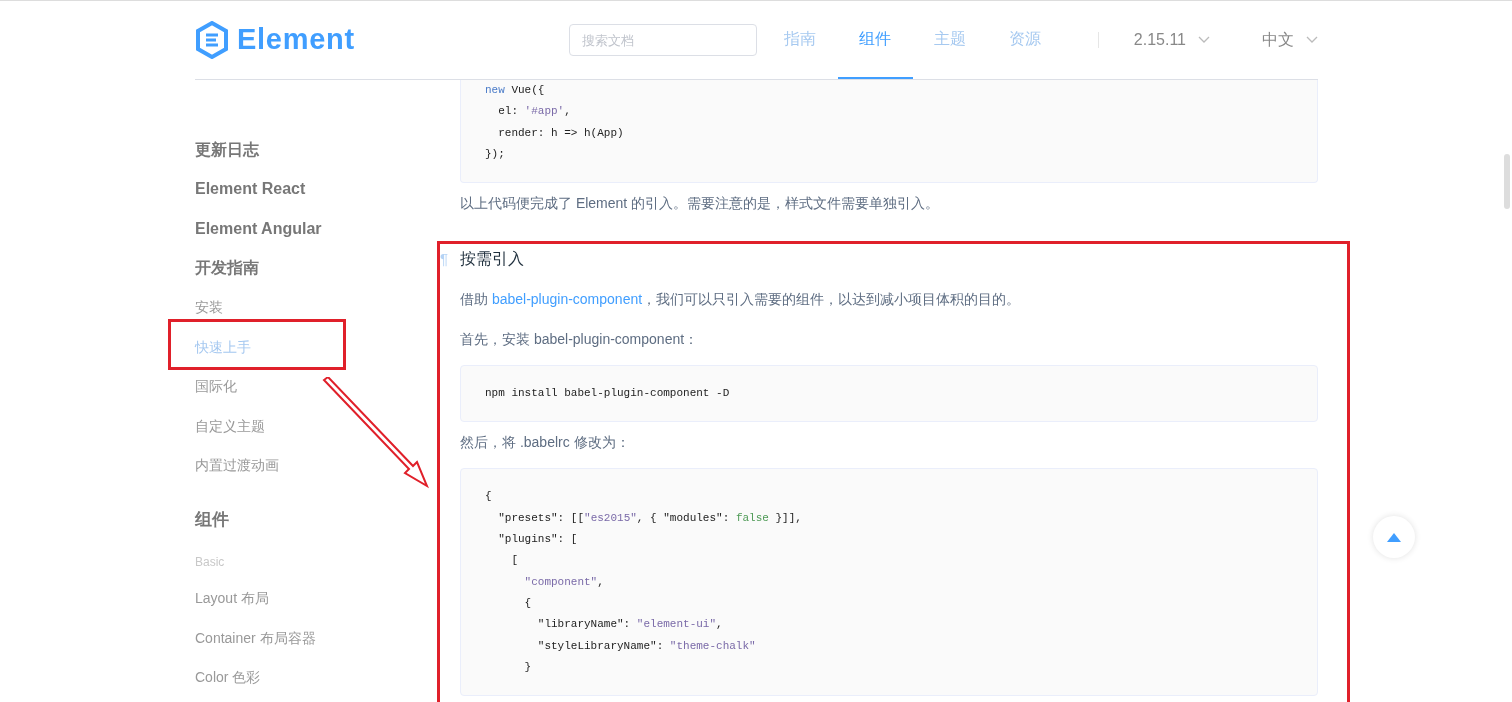 The image size is (1512, 702). What do you see at coordinates (495, 154) in the screenshot?
I see `code-line: });` at bounding box center [495, 154].